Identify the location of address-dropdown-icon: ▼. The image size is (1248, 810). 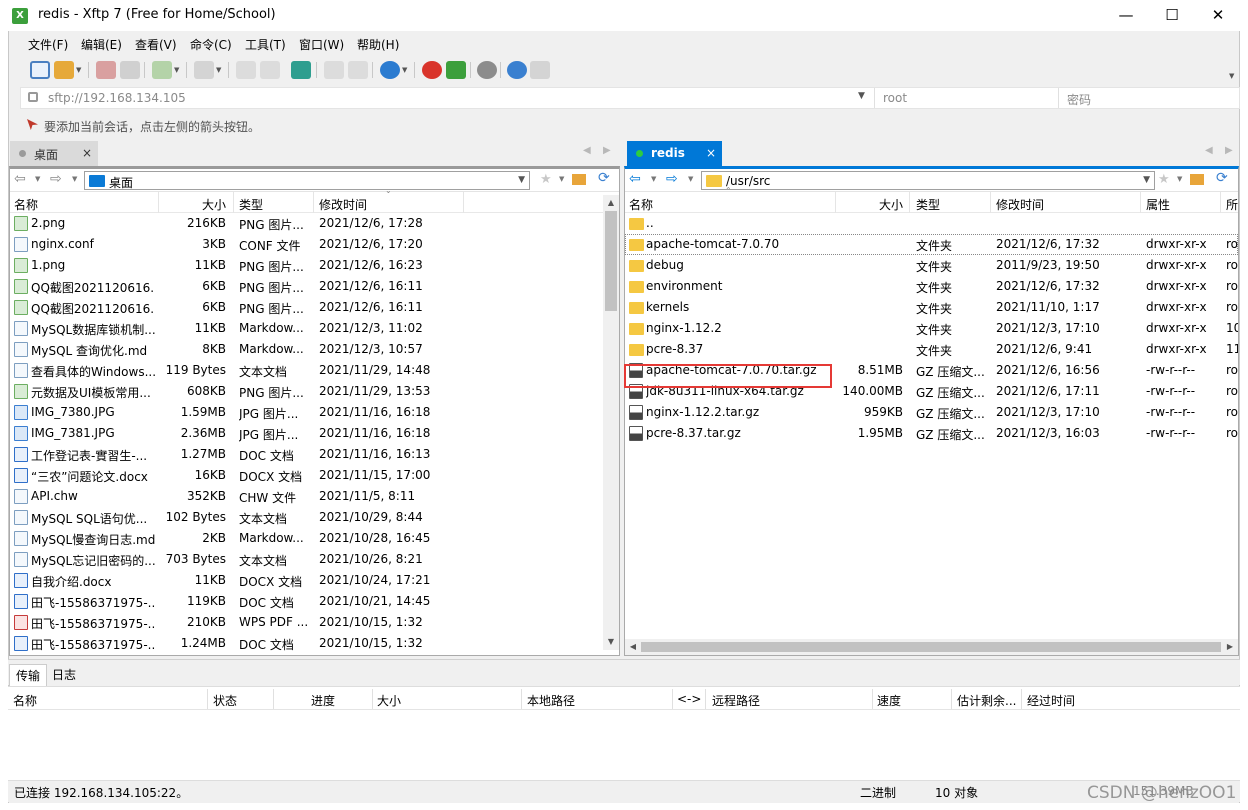
(861, 96).